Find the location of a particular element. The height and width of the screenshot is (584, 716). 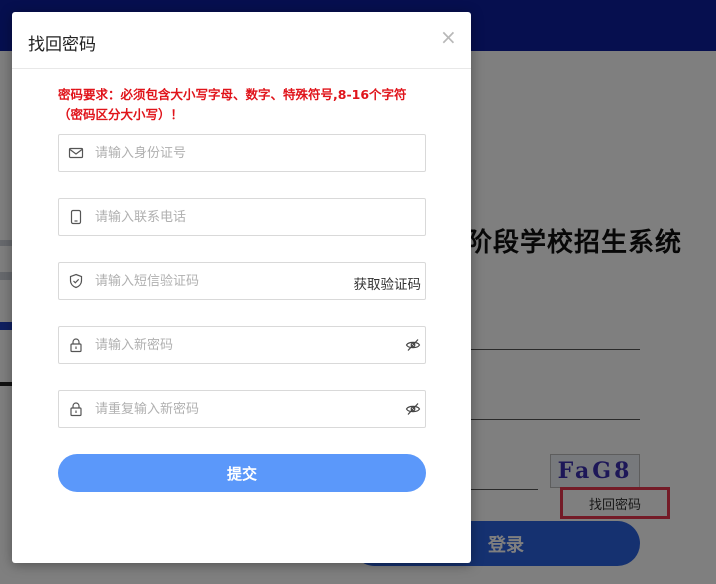

id-card-field is located at coordinates (242, 153).